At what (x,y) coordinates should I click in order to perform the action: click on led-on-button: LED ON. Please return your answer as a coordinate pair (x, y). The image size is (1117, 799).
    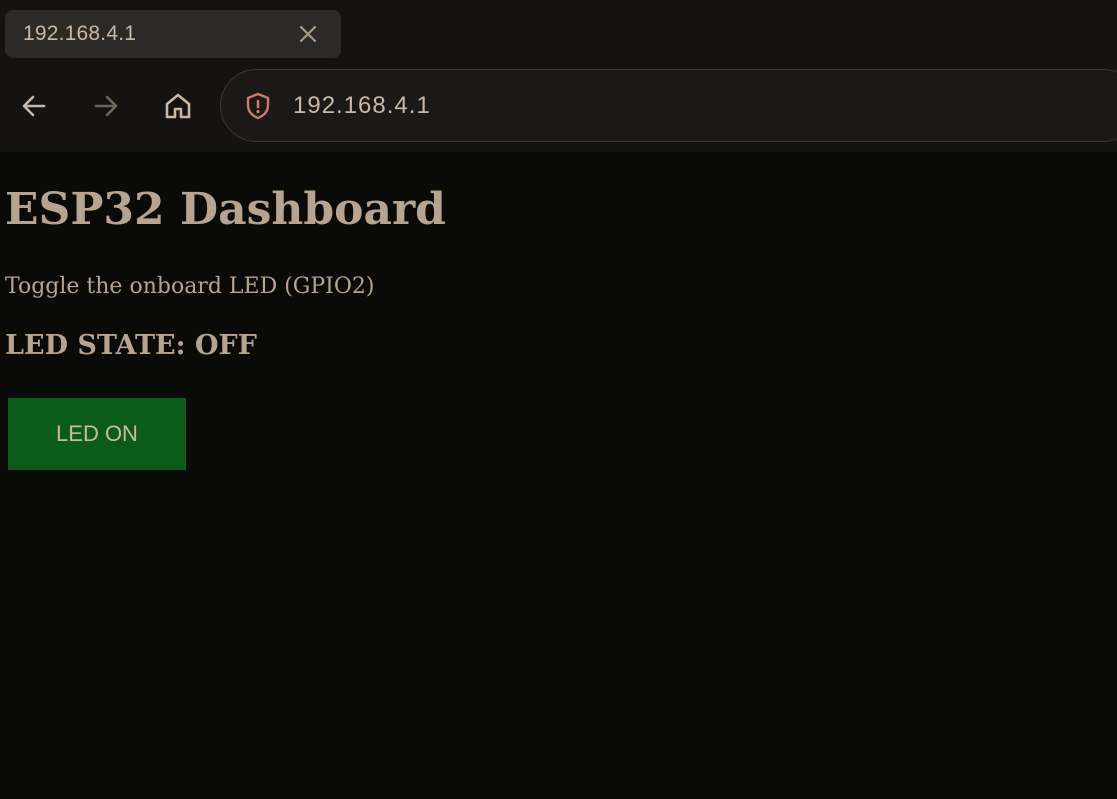
    Looking at the image, I should click on (97, 434).